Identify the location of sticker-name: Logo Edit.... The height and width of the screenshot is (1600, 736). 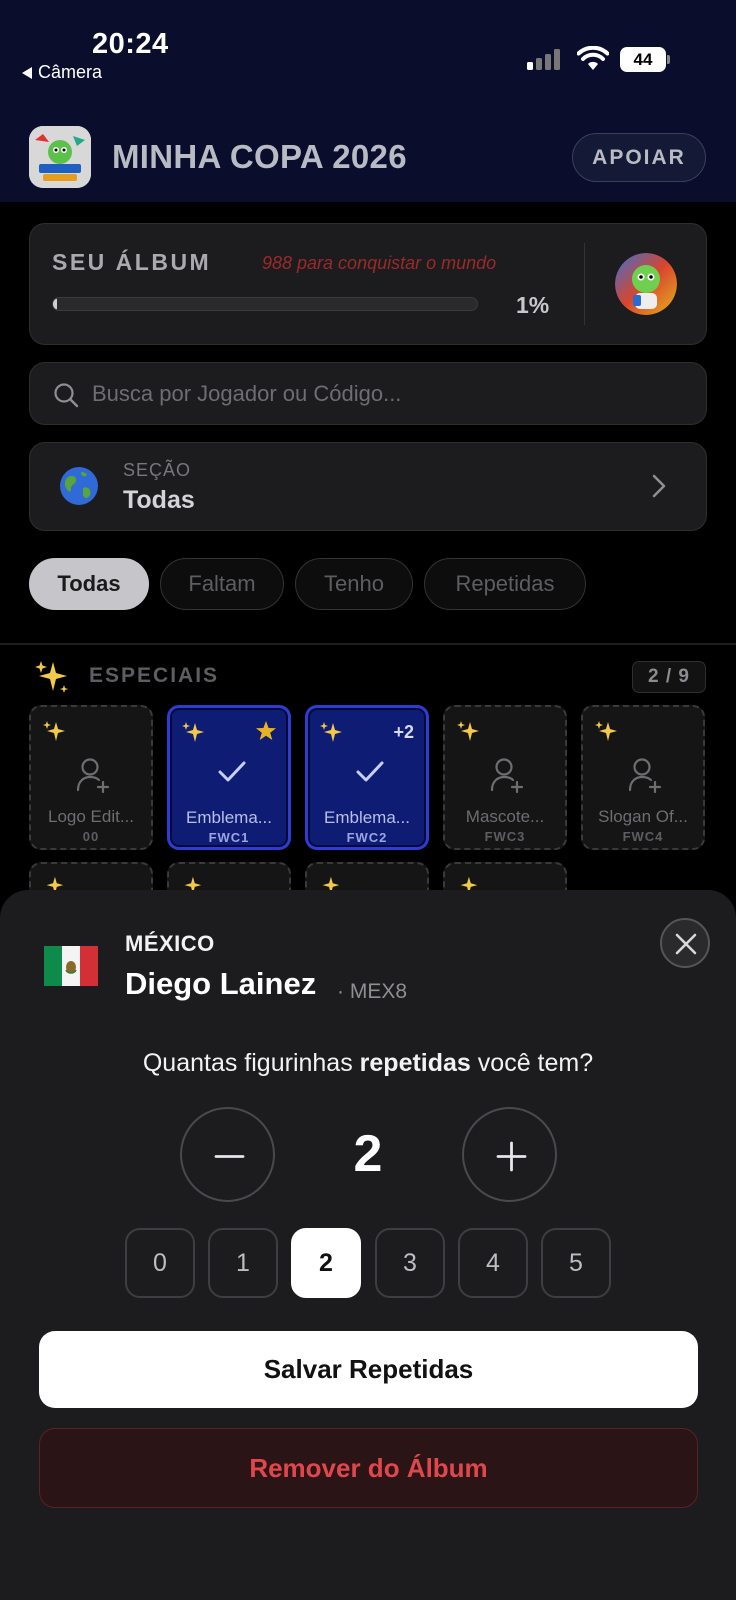
(90, 816).